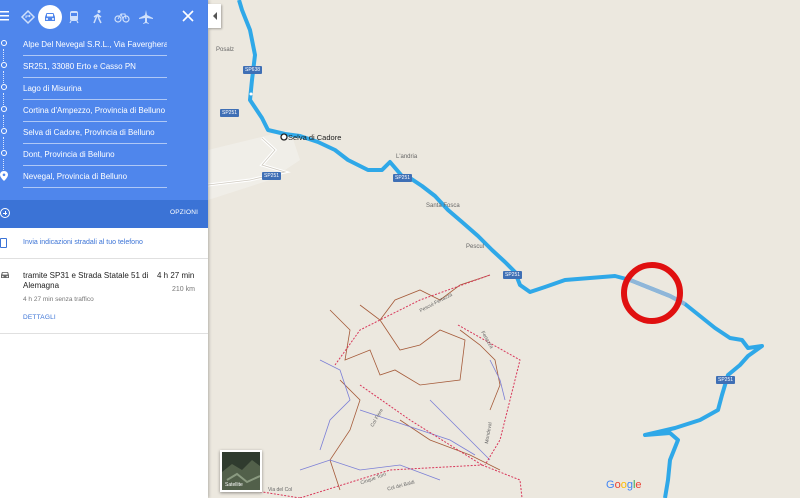 This screenshot has height=498, width=800. Describe the element at coordinates (4, 43) in the screenshot. I see `waypoint-origin-icon` at that location.